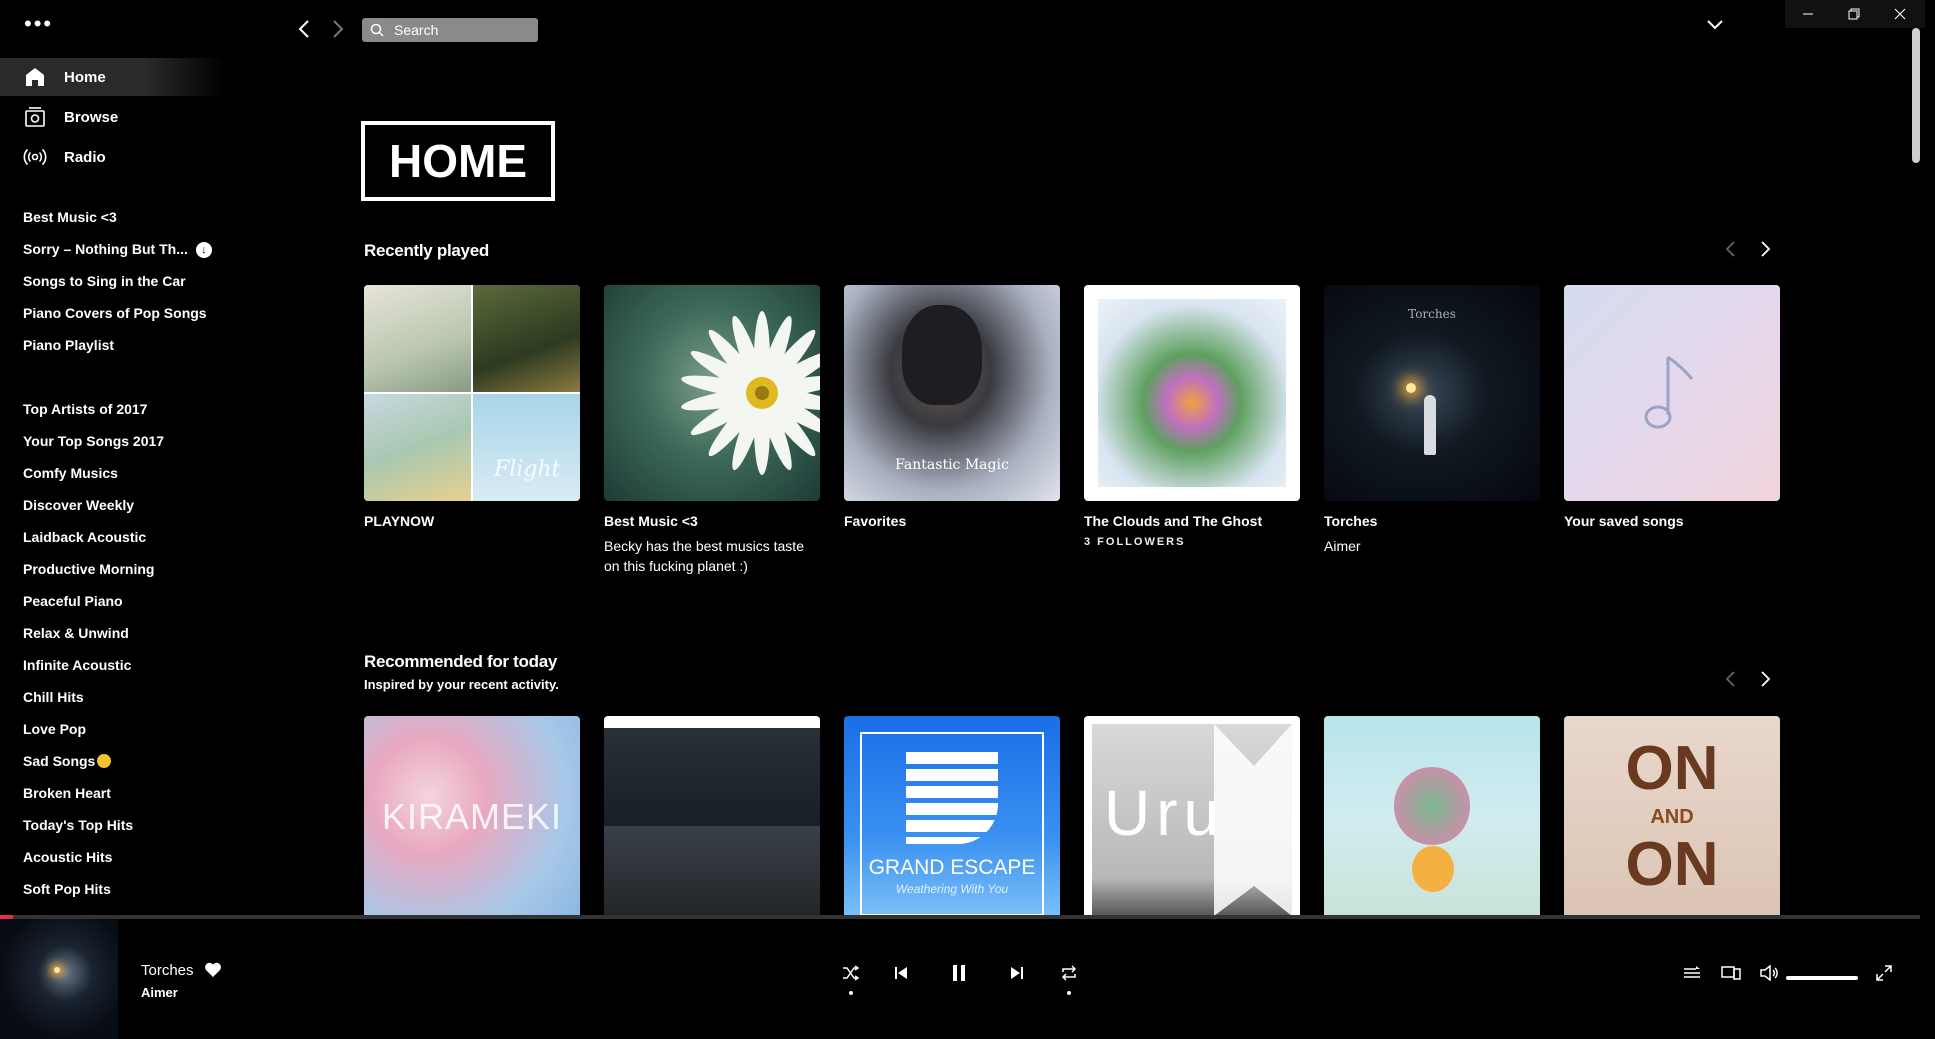  What do you see at coordinates (1900, 14) in the screenshot?
I see `close-button` at bounding box center [1900, 14].